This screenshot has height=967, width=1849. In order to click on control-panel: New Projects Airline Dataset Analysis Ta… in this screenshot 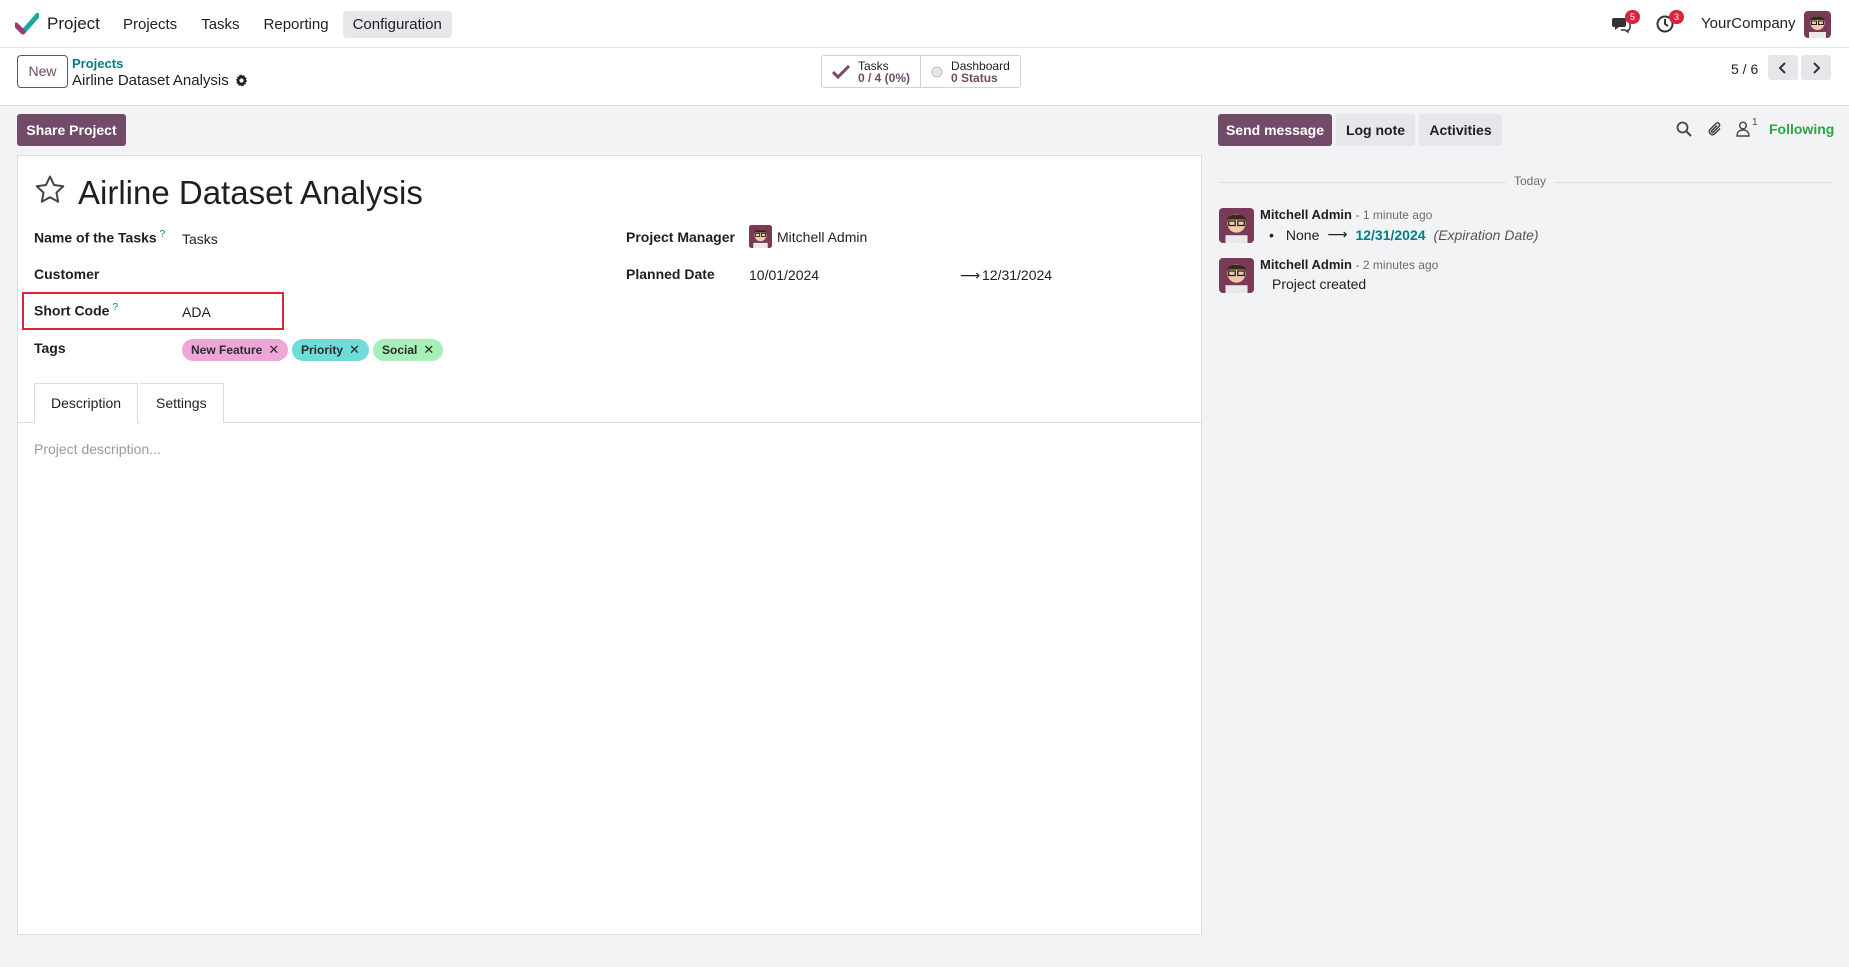, I will do `click(924, 77)`.